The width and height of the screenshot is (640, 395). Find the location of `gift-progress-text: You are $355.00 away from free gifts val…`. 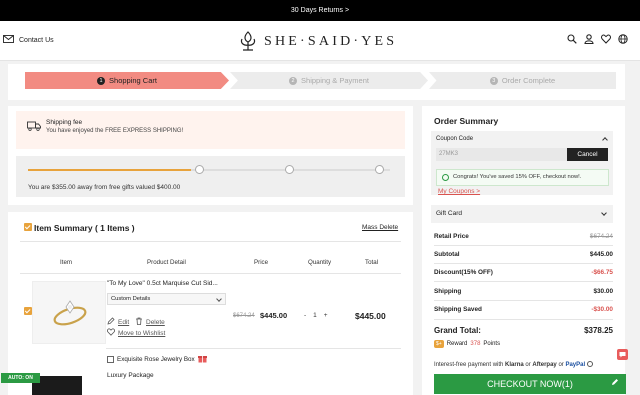

gift-progress-text: You are $355.00 away from free gifts val… is located at coordinates (104, 187).